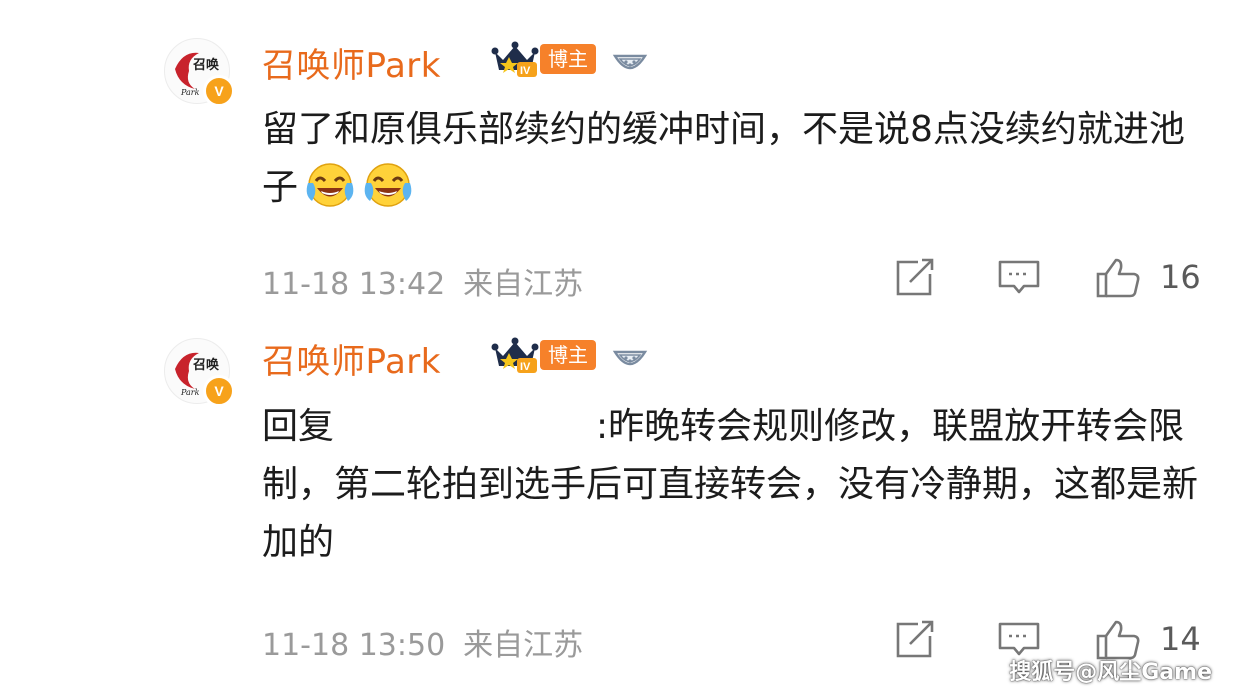 The image size is (1242, 698). Describe the element at coordinates (298, 426) in the screenshot. I see `reply-prefix: 回复` at that location.